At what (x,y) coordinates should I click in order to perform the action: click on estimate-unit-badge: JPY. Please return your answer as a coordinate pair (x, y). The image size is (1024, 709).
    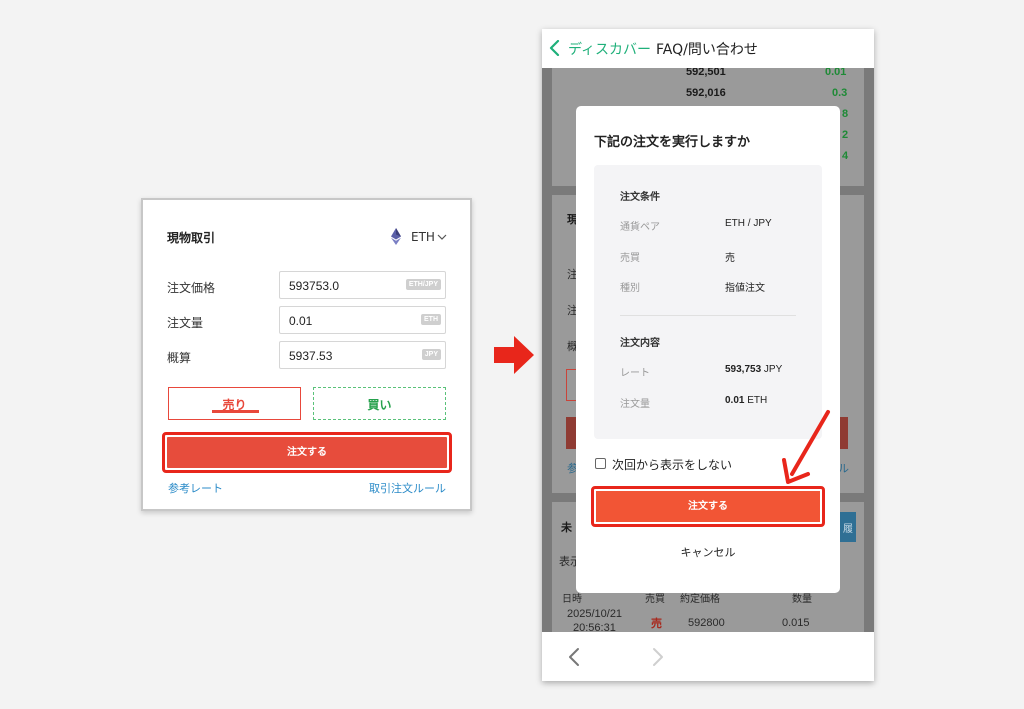
    Looking at the image, I should click on (431, 354).